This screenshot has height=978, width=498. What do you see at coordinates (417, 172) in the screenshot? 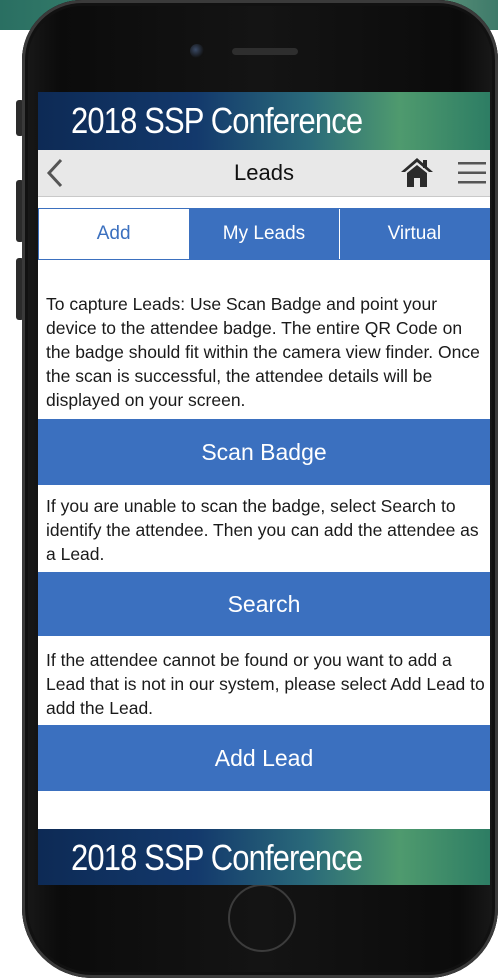
I see `home-icon` at bounding box center [417, 172].